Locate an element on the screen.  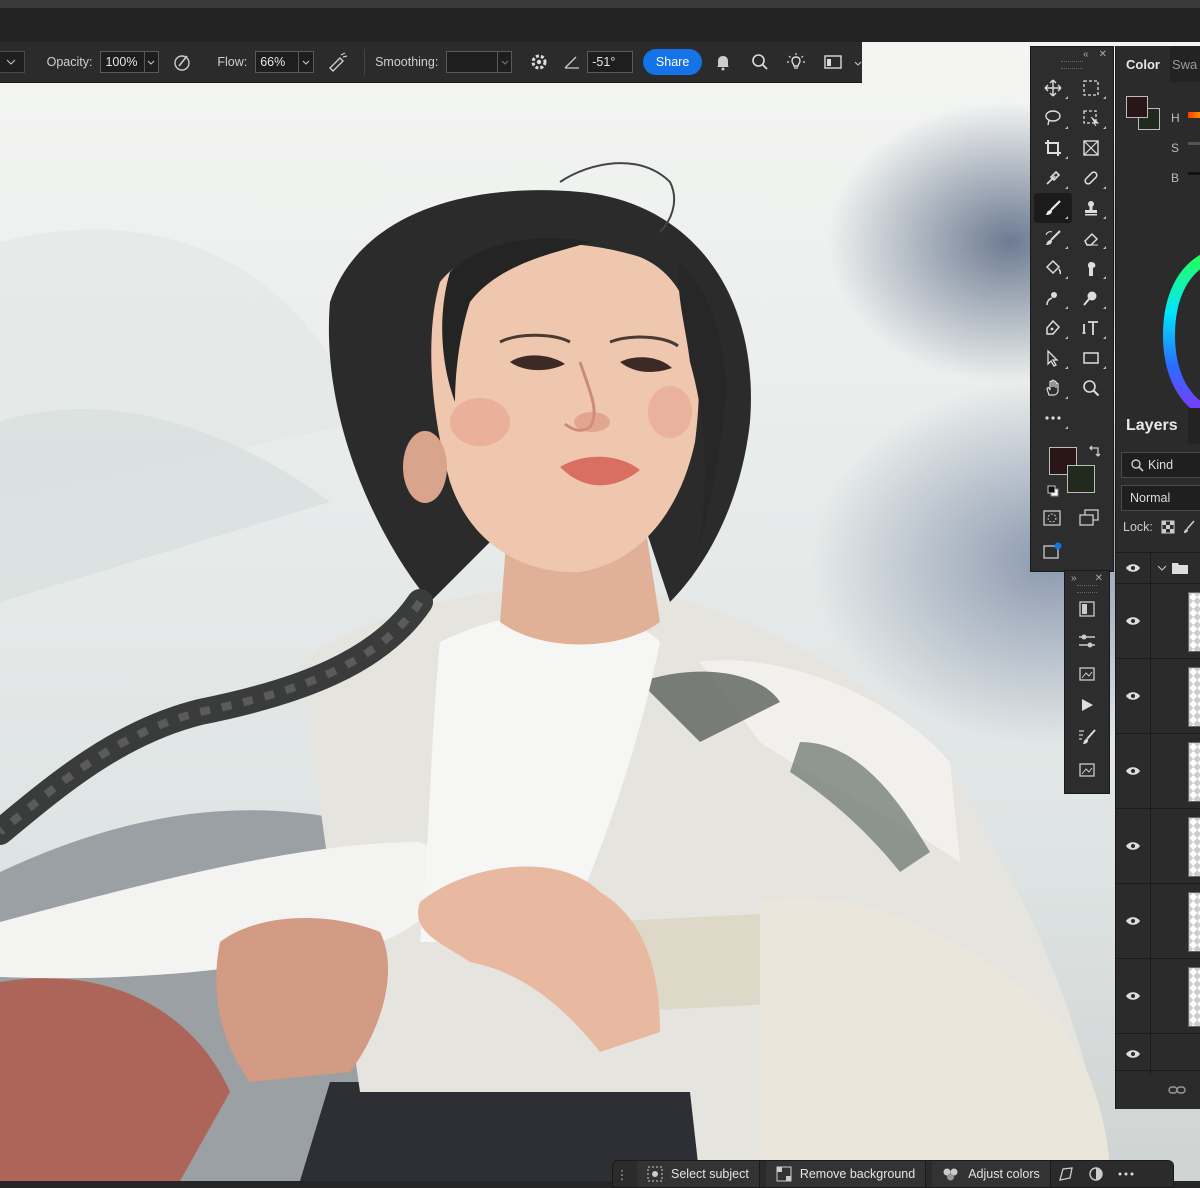
generative-icon is located at coordinates (1053, 553).